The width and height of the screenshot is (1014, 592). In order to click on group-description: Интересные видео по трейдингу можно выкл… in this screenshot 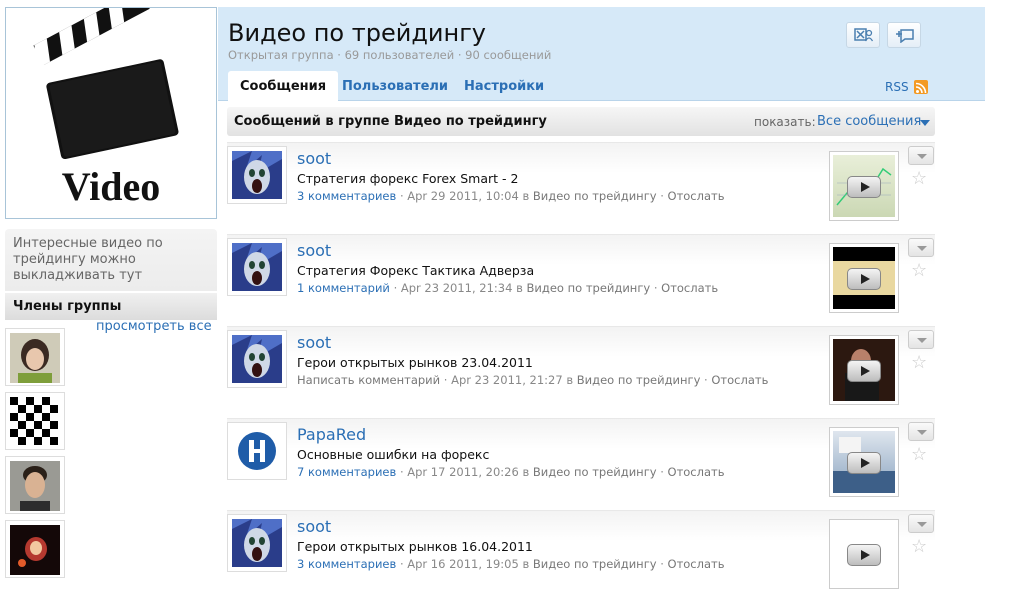, I will do `click(111, 260)`.